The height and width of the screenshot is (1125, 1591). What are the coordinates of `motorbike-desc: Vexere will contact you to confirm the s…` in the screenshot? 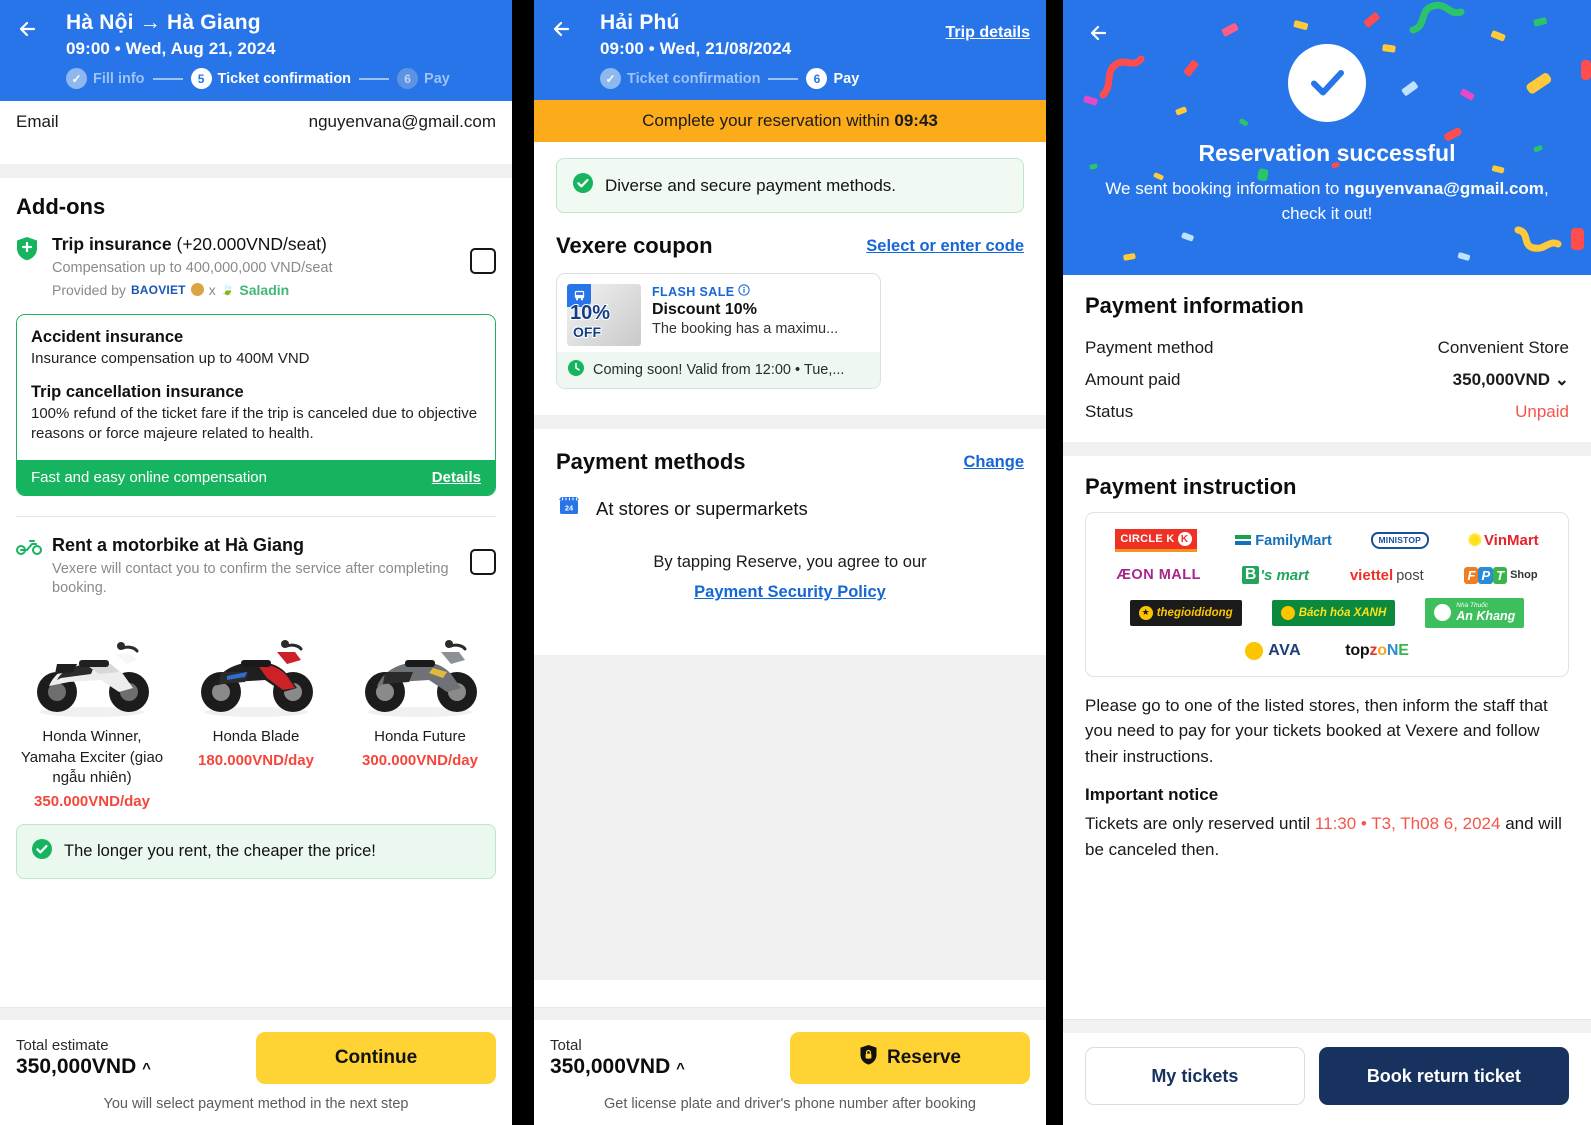 It's located at (250, 578).